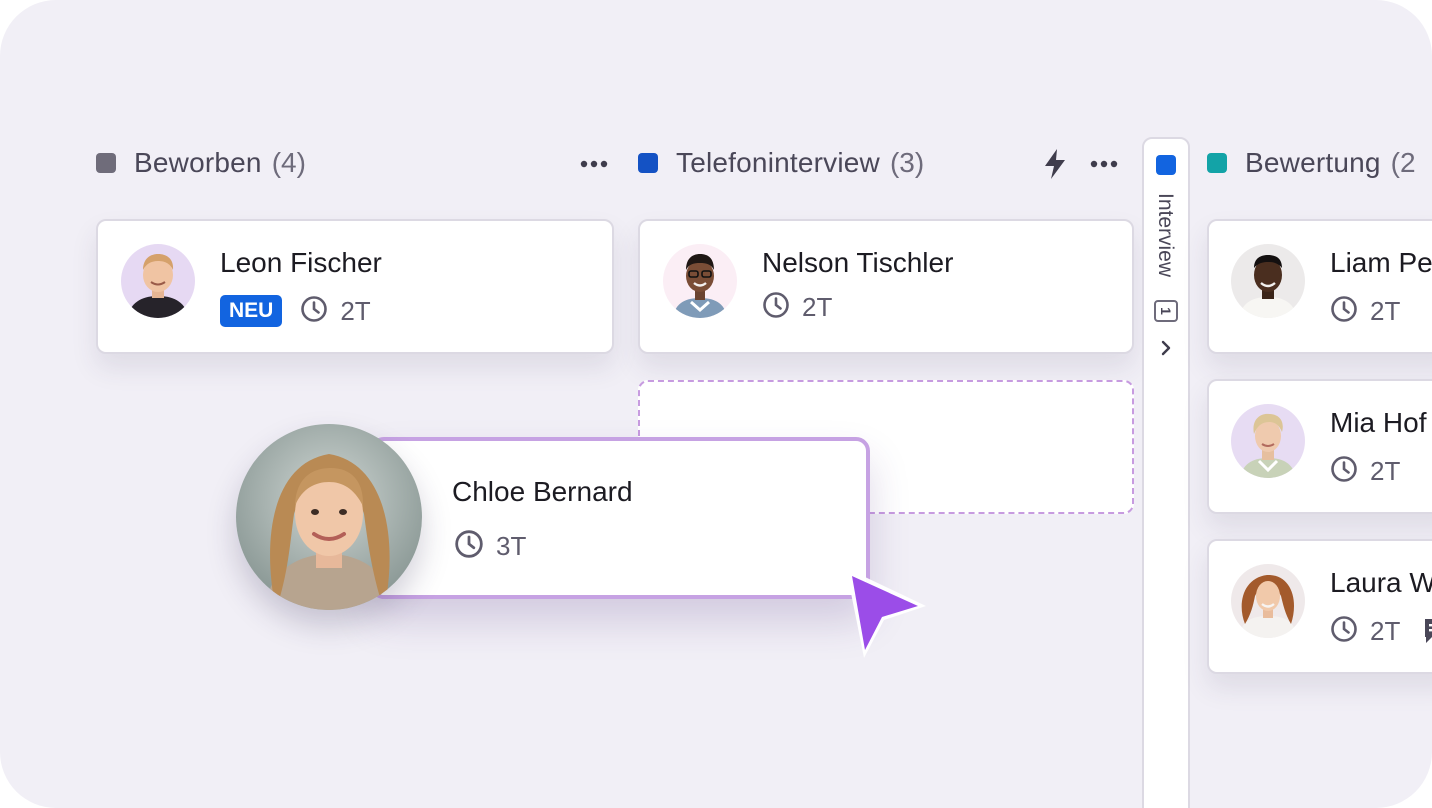 This screenshot has height=808, width=1432. Describe the element at coordinates (886, 286) in the screenshot. I see `candidate-card: Nelson Tischler 2T` at that location.